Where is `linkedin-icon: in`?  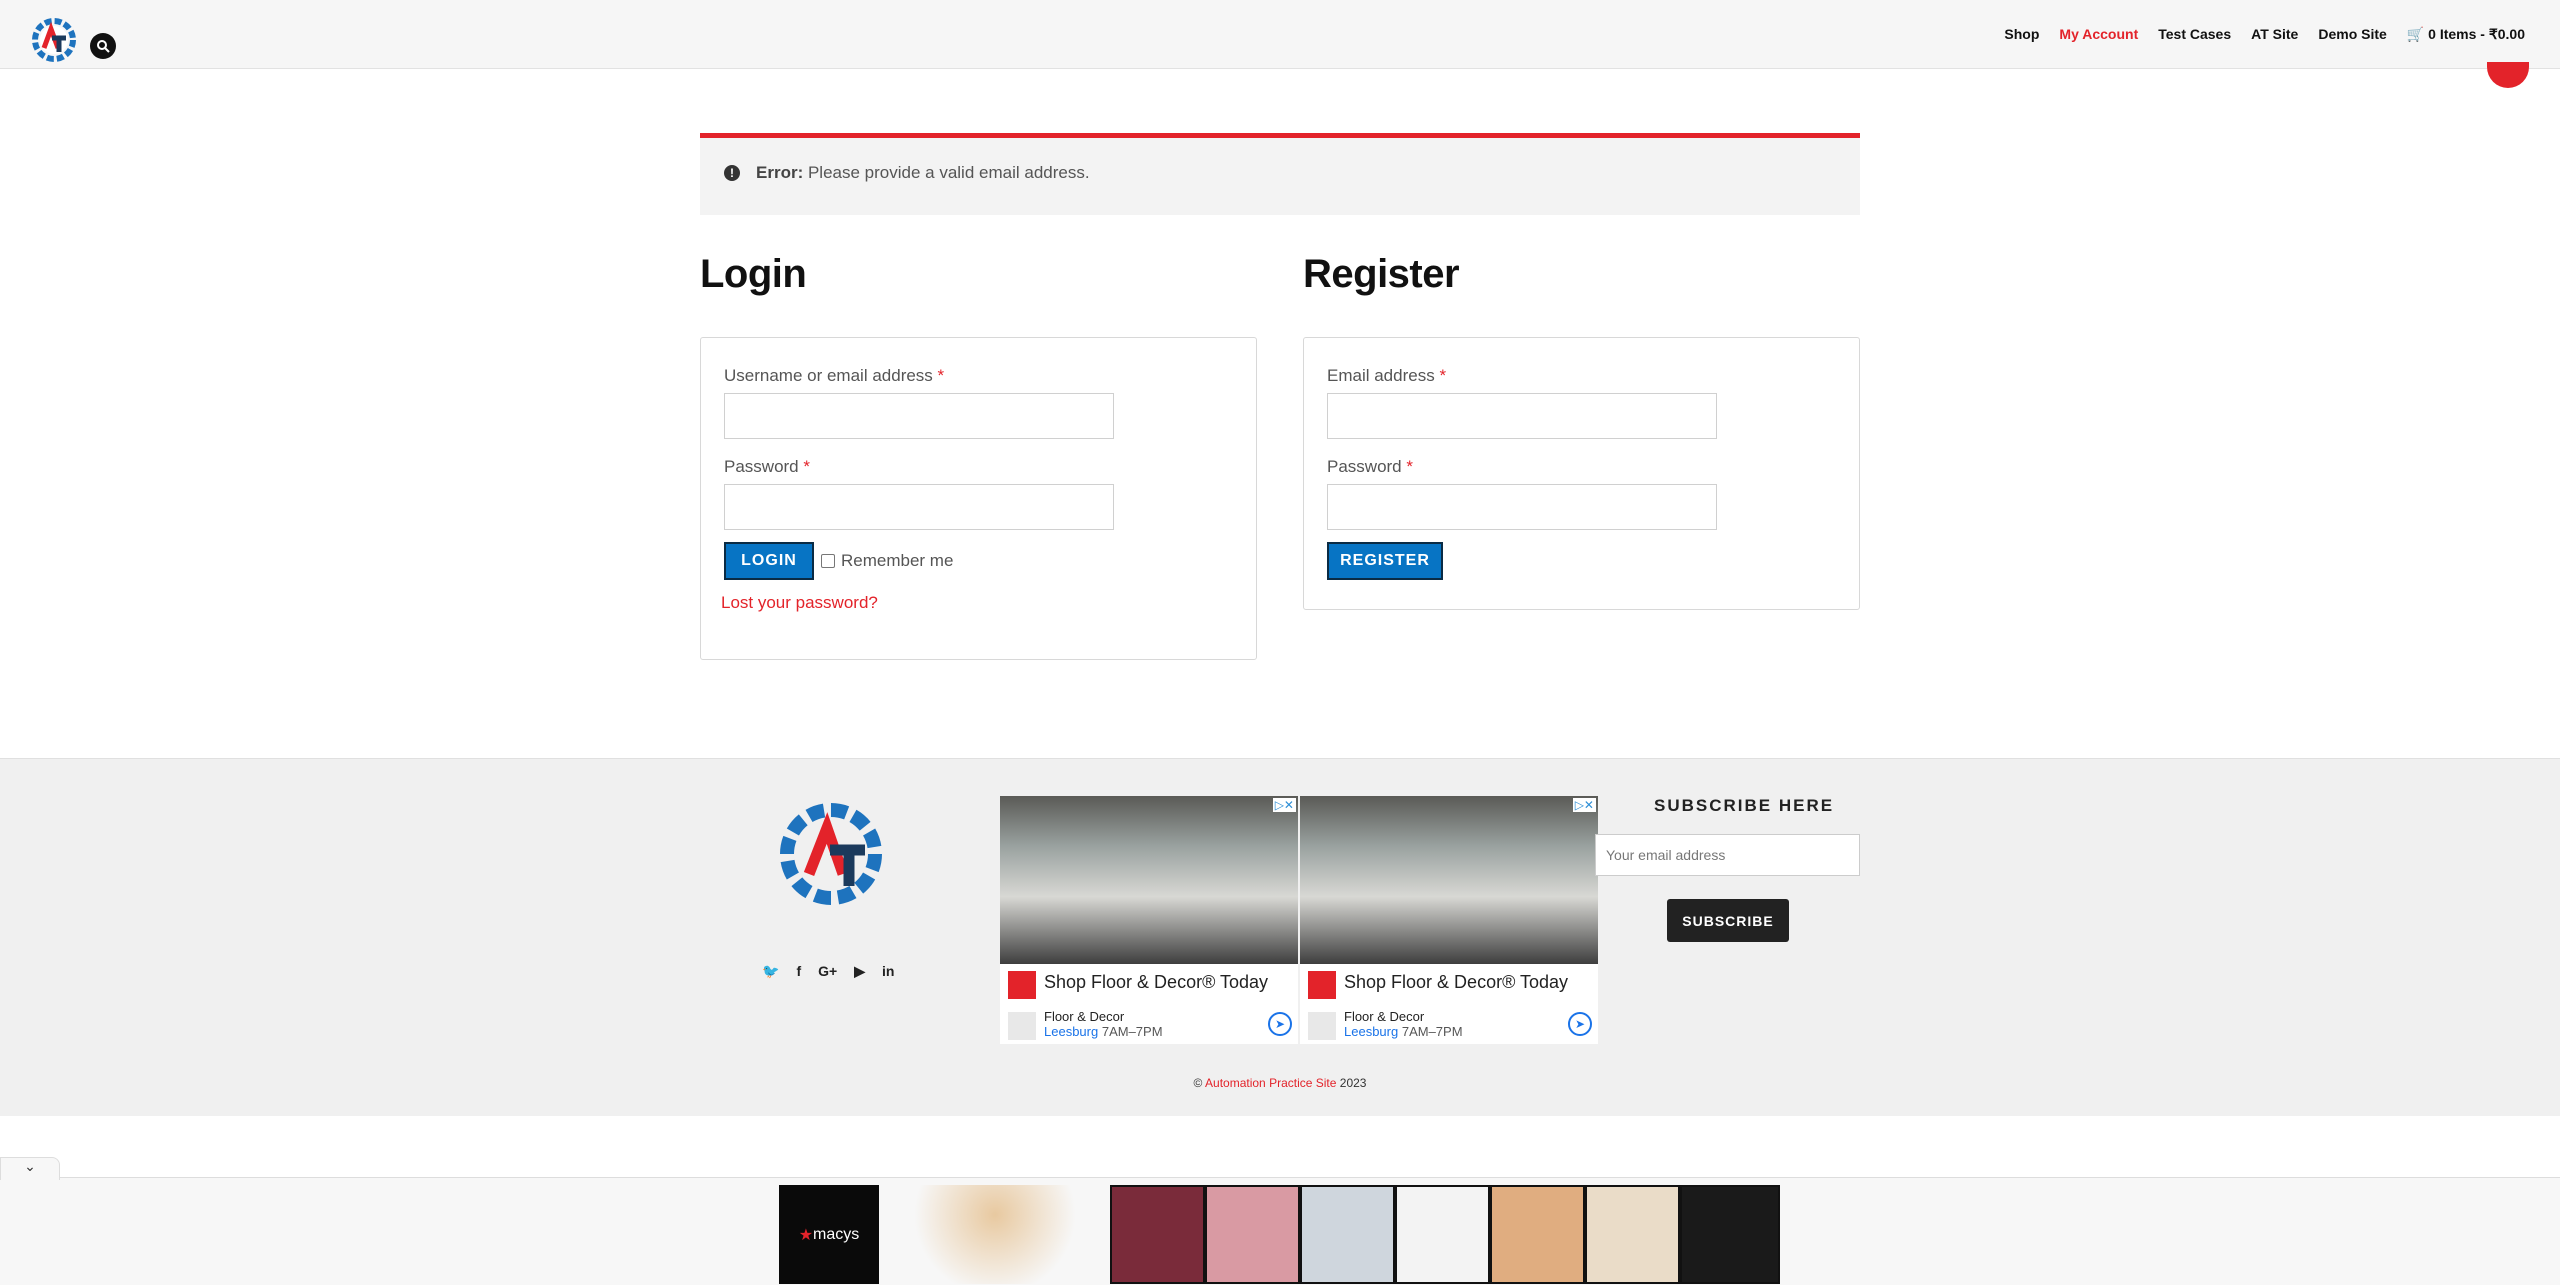
linkedin-icon: in is located at coordinates (888, 971).